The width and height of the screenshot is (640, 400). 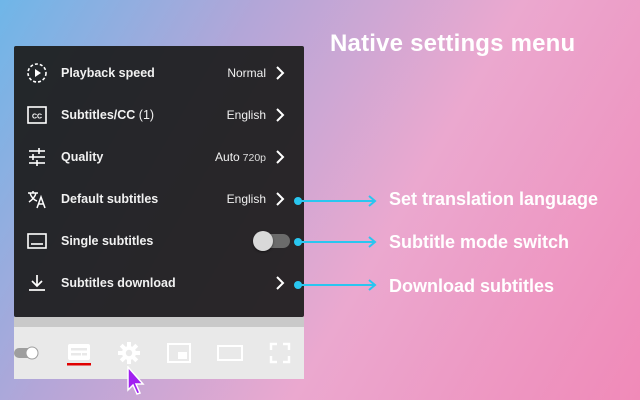 What do you see at coordinates (159, 353) in the screenshot?
I see `player-controls-bar` at bounding box center [159, 353].